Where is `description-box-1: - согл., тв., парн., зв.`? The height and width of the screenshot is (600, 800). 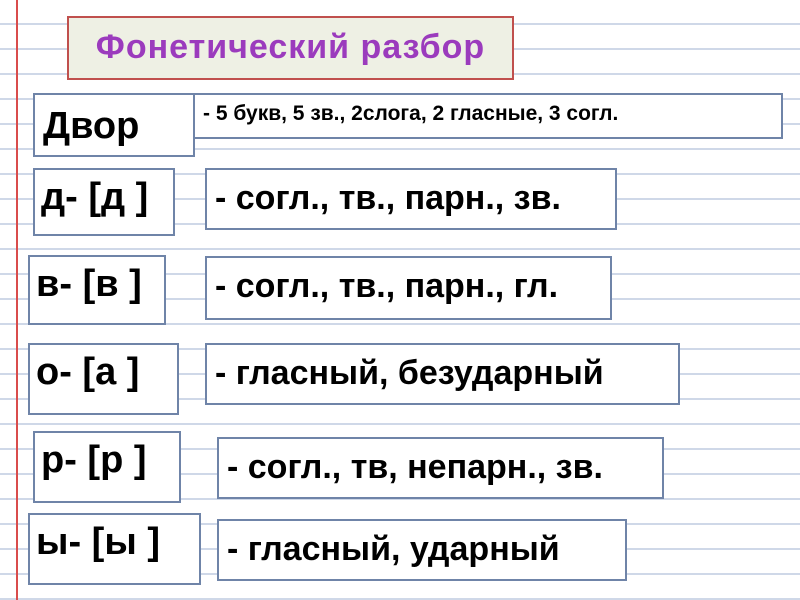
description-box-1: - согл., тв., парн., зв. is located at coordinates (411, 199).